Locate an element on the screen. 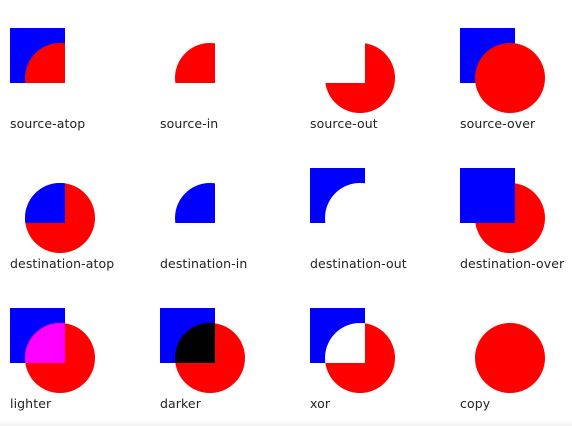  copy-composite-icon is located at coordinates (510, 358).